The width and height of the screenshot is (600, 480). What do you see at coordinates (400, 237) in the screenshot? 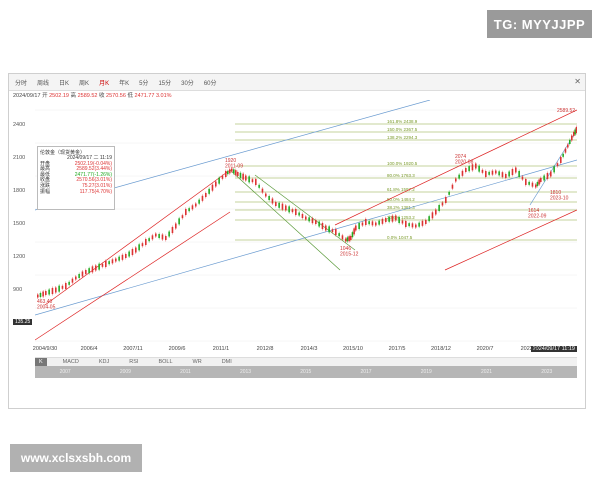
I see `fib-label: 0.0% 1047.5` at bounding box center [400, 237].